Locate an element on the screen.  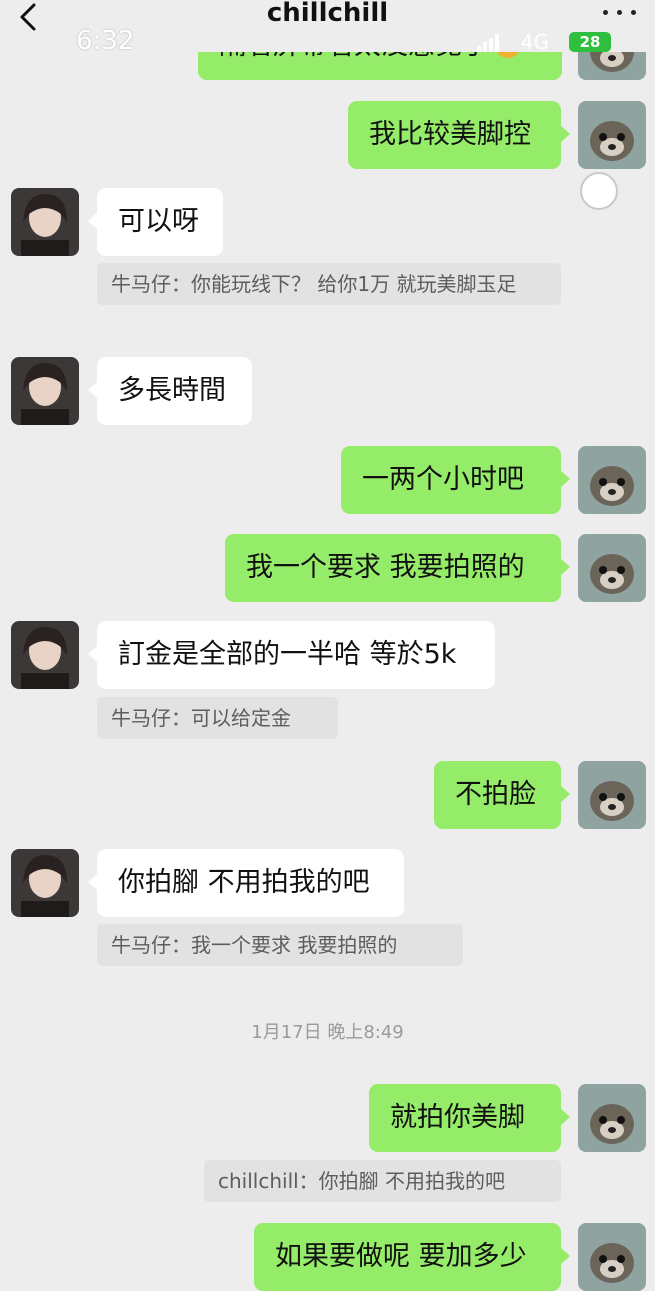
message-text: 就拍你美脚 is located at coordinates (457, 1117).